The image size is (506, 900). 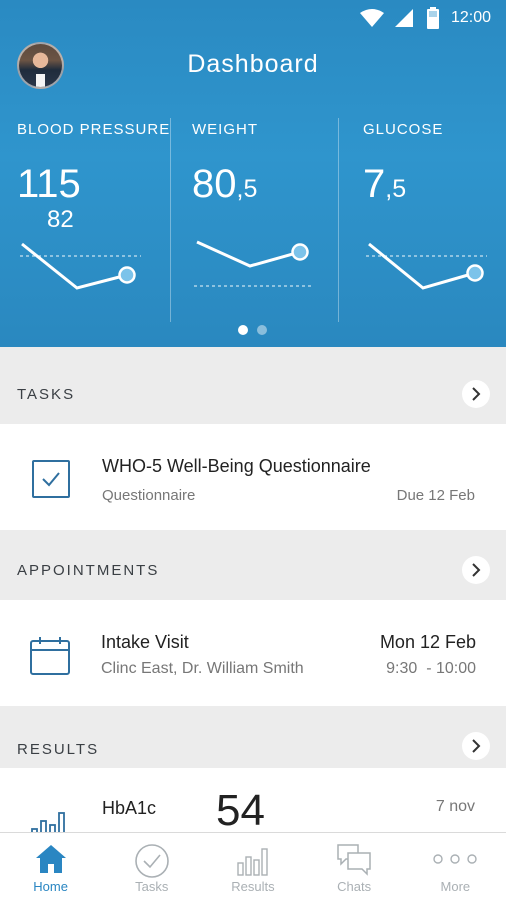 What do you see at coordinates (240, 810) in the screenshot?
I see `result-value: 54` at bounding box center [240, 810].